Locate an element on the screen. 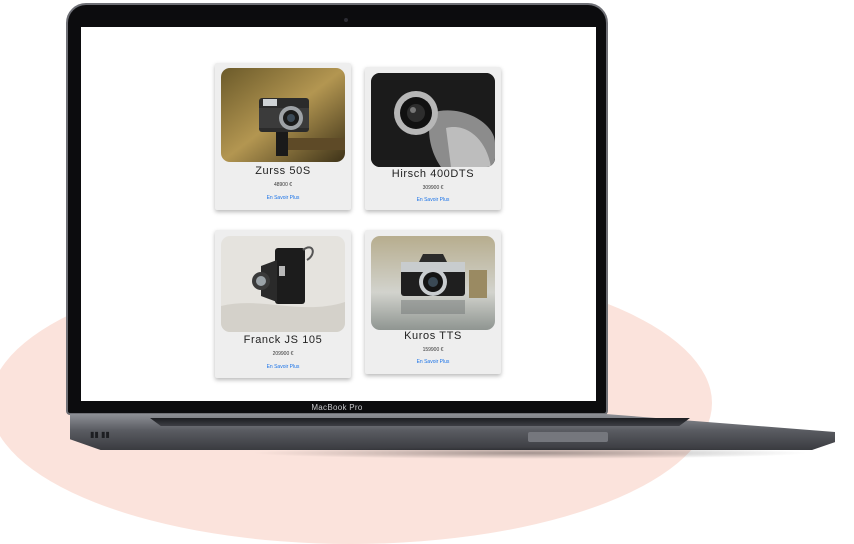 This screenshot has height=544, width=854. folding-camera-photo-icon is located at coordinates (283, 284).